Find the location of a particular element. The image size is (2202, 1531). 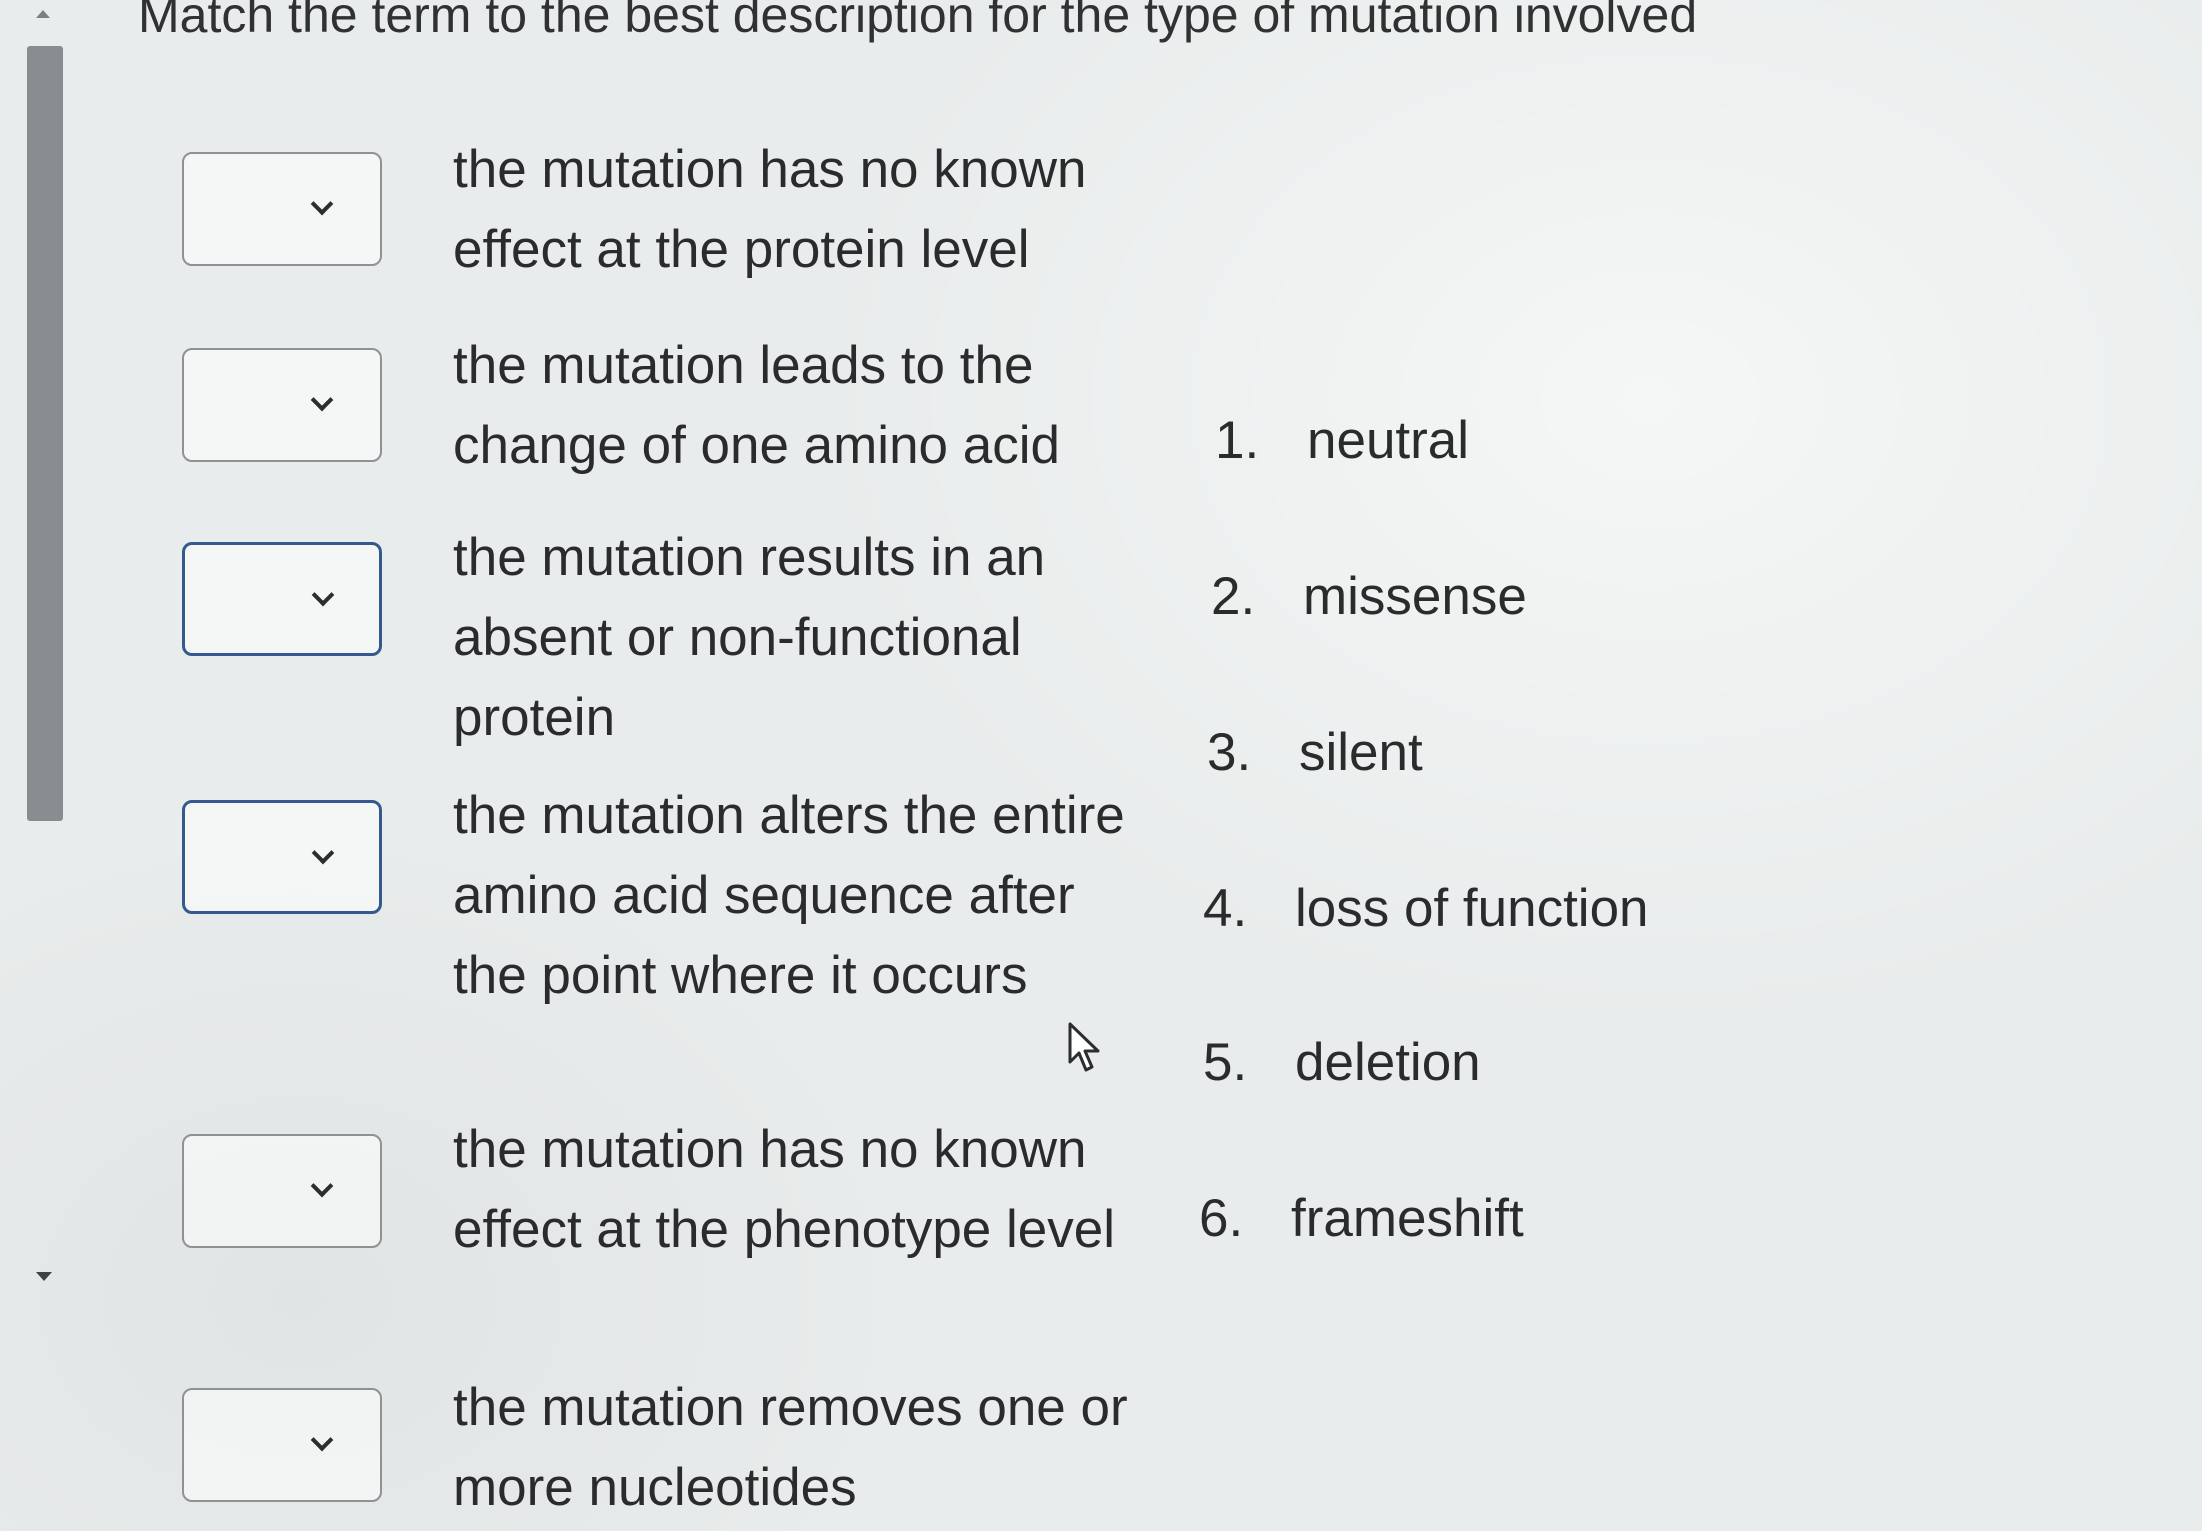

answer-number: 6. is located at coordinates (1221, 1218).